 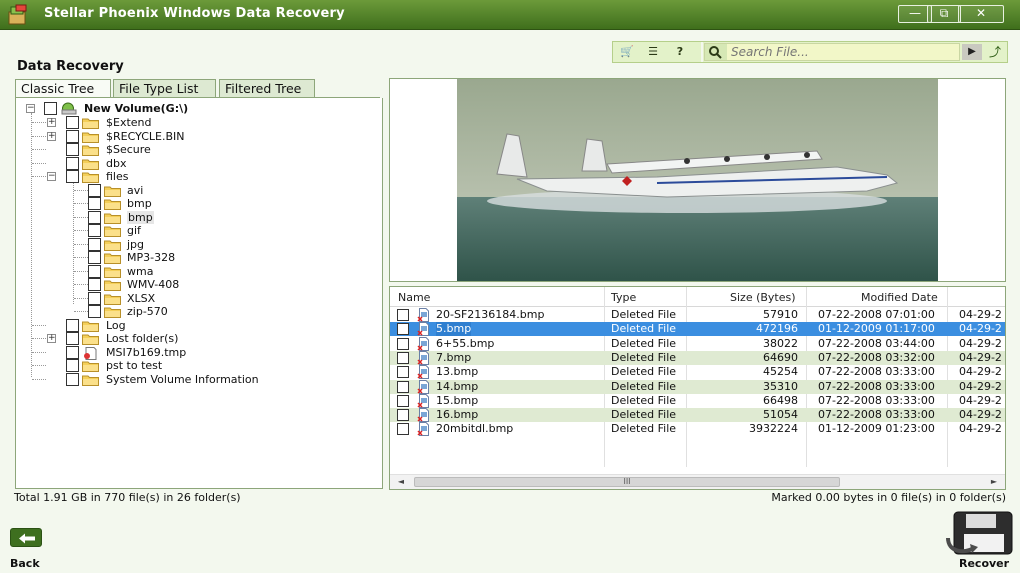 What do you see at coordinates (414, 297) in the screenshot?
I see `column-header-name: Name` at bounding box center [414, 297].